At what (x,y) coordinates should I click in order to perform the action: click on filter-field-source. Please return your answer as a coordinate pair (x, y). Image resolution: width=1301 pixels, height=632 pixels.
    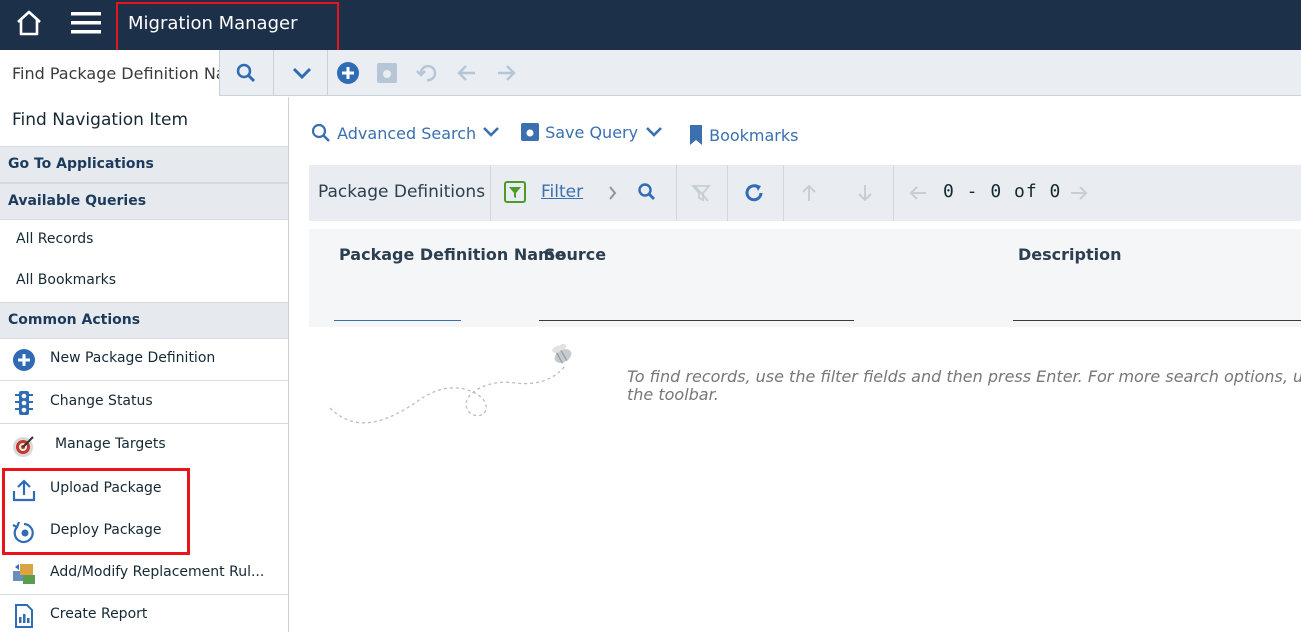
    Looking at the image, I should click on (696, 320).